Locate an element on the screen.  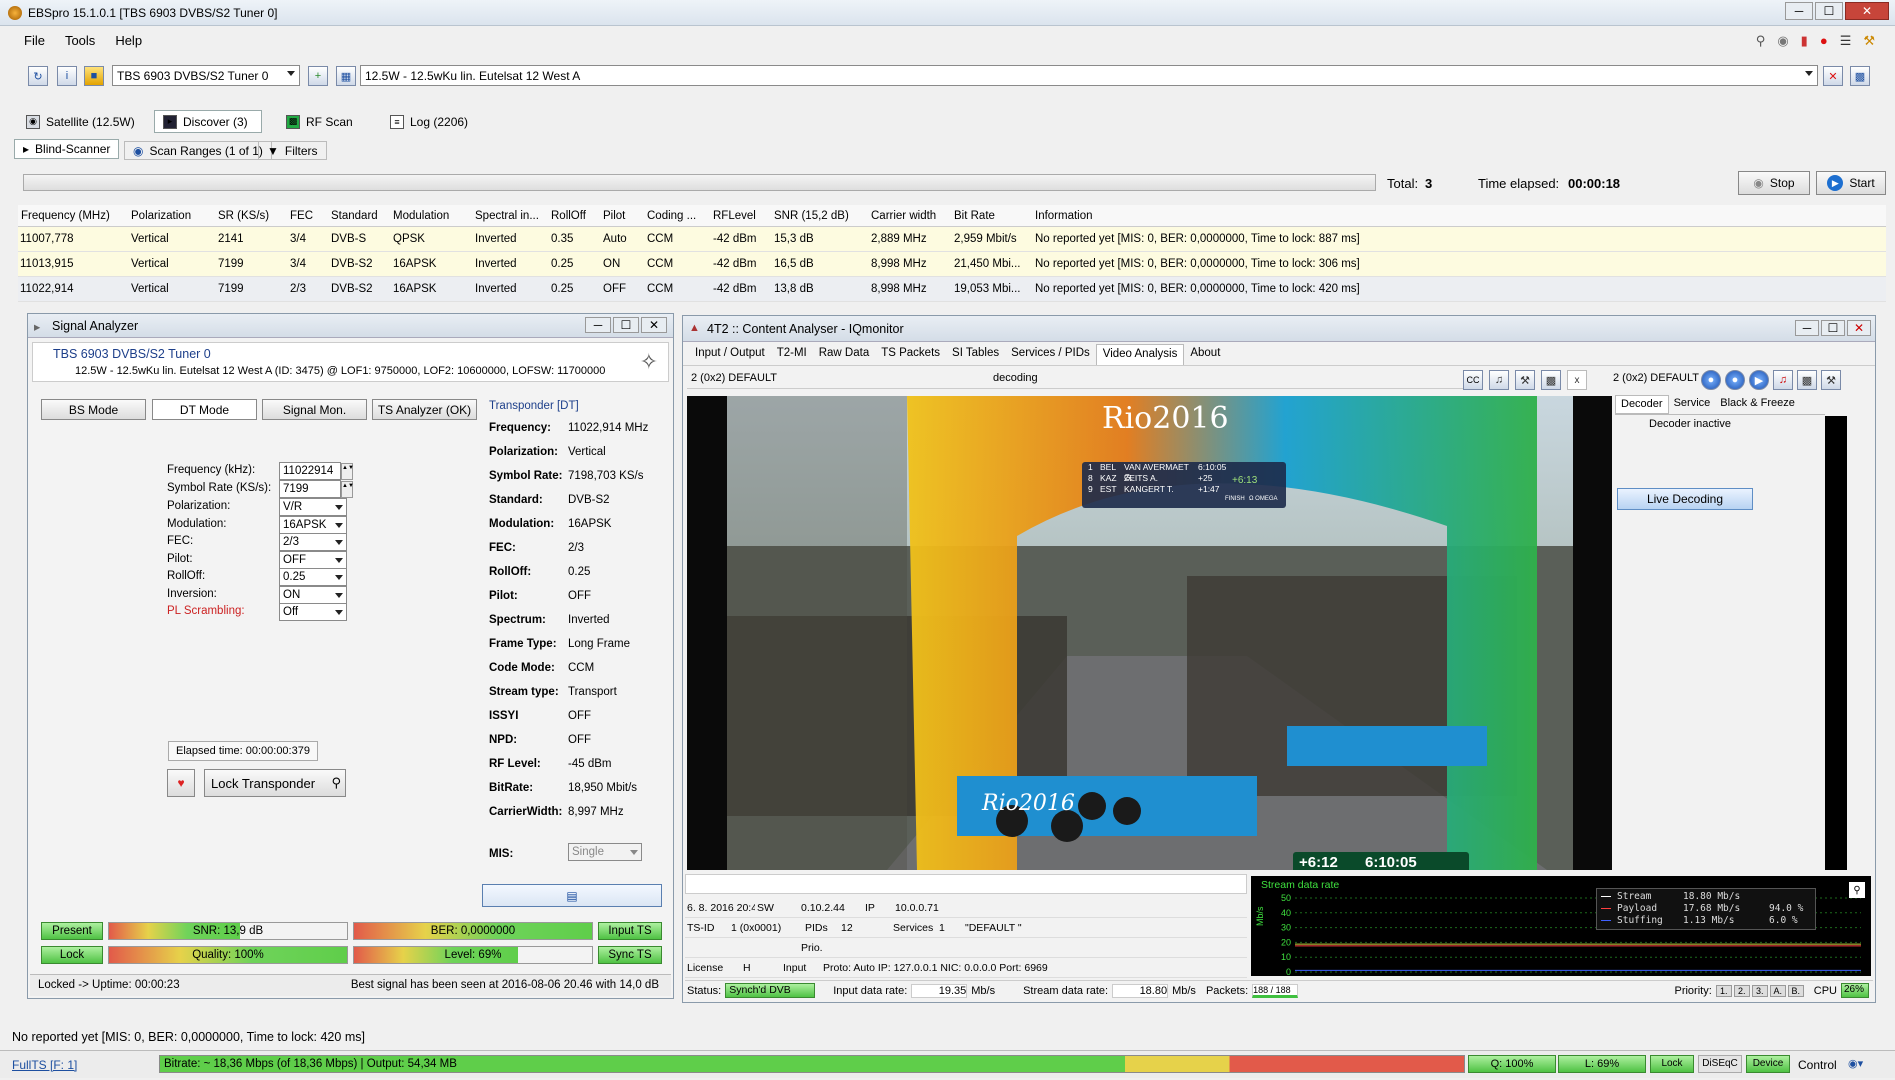
tab-log: ≡ Log (2206) is located at coordinates (429, 121).